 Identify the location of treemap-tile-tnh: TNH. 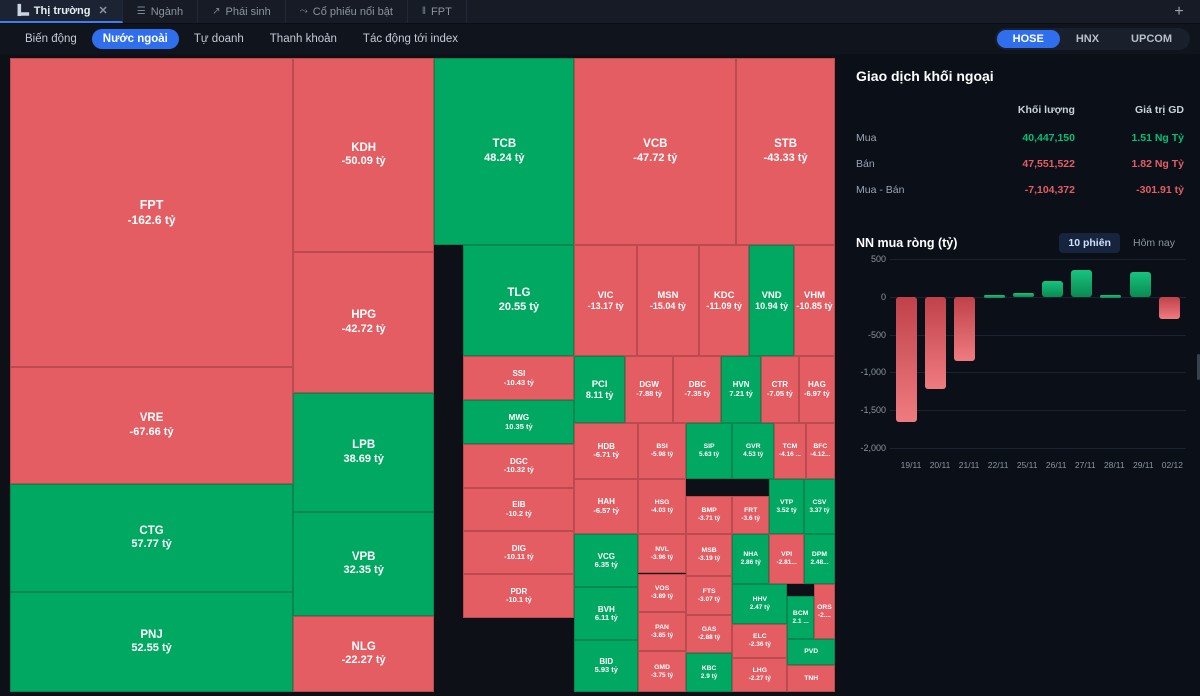
(811, 678).